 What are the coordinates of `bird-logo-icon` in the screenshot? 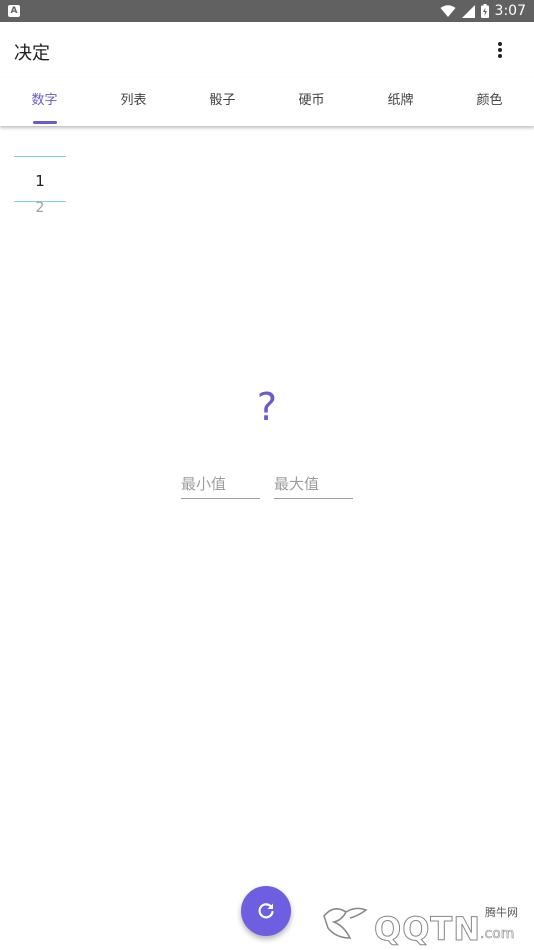 It's located at (345, 923).